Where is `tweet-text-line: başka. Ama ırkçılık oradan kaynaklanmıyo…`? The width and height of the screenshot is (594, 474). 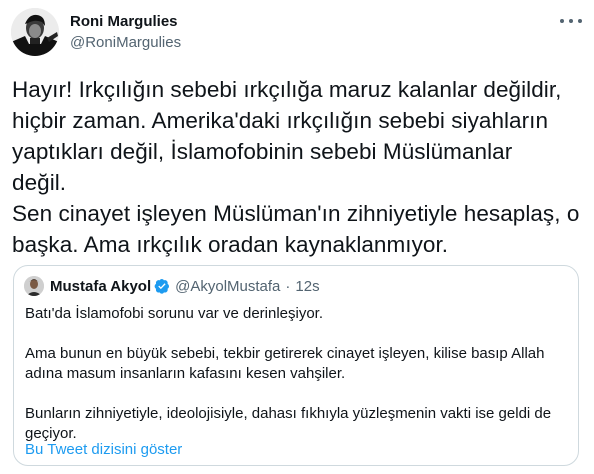 tweet-text-line: başka. Ama ırkçılık oradan kaynaklanmıyo… is located at coordinates (230, 244).